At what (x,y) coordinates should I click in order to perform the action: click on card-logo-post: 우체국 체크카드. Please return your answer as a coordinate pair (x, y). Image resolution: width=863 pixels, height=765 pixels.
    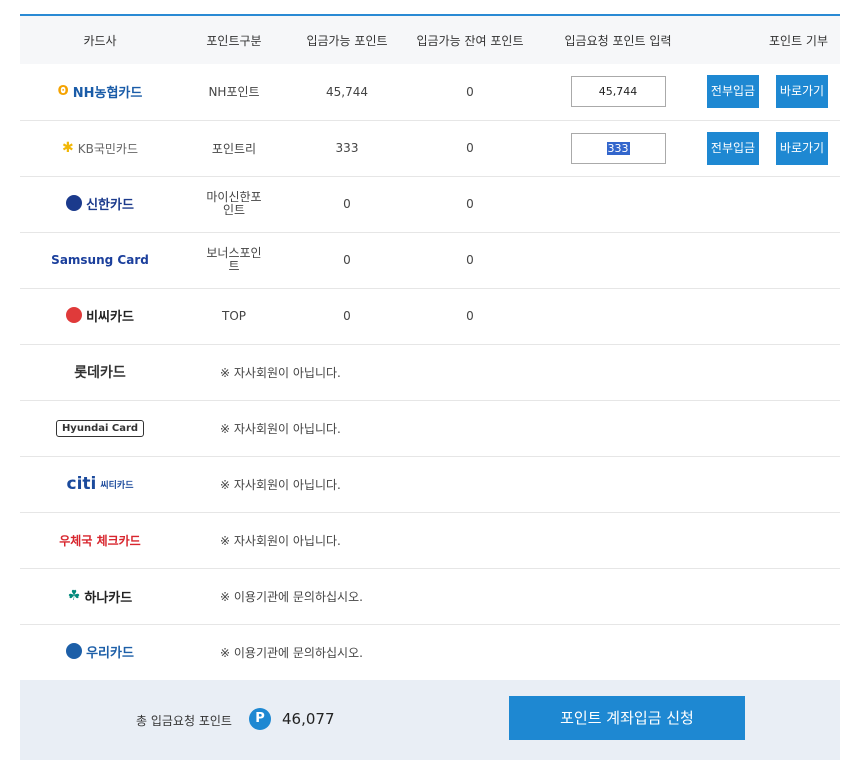
    Looking at the image, I should click on (100, 540).